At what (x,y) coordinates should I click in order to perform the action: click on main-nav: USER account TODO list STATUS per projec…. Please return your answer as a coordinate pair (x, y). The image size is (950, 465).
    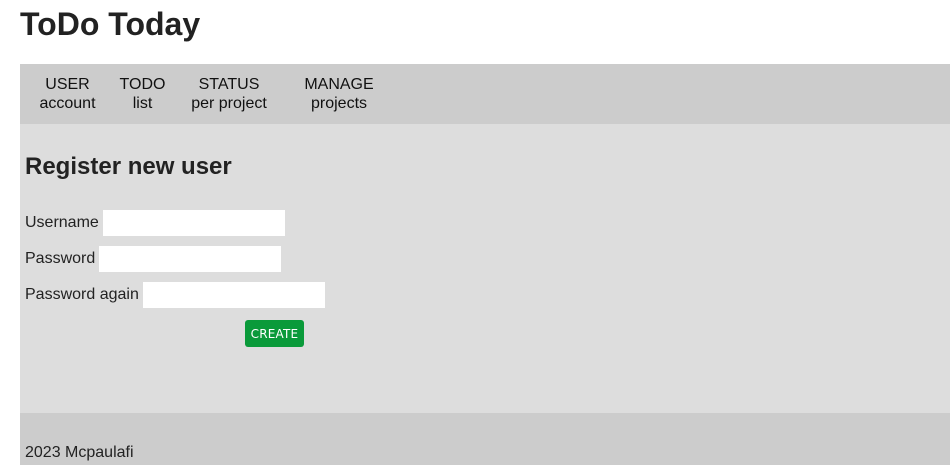
    Looking at the image, I should click on (485, 94).